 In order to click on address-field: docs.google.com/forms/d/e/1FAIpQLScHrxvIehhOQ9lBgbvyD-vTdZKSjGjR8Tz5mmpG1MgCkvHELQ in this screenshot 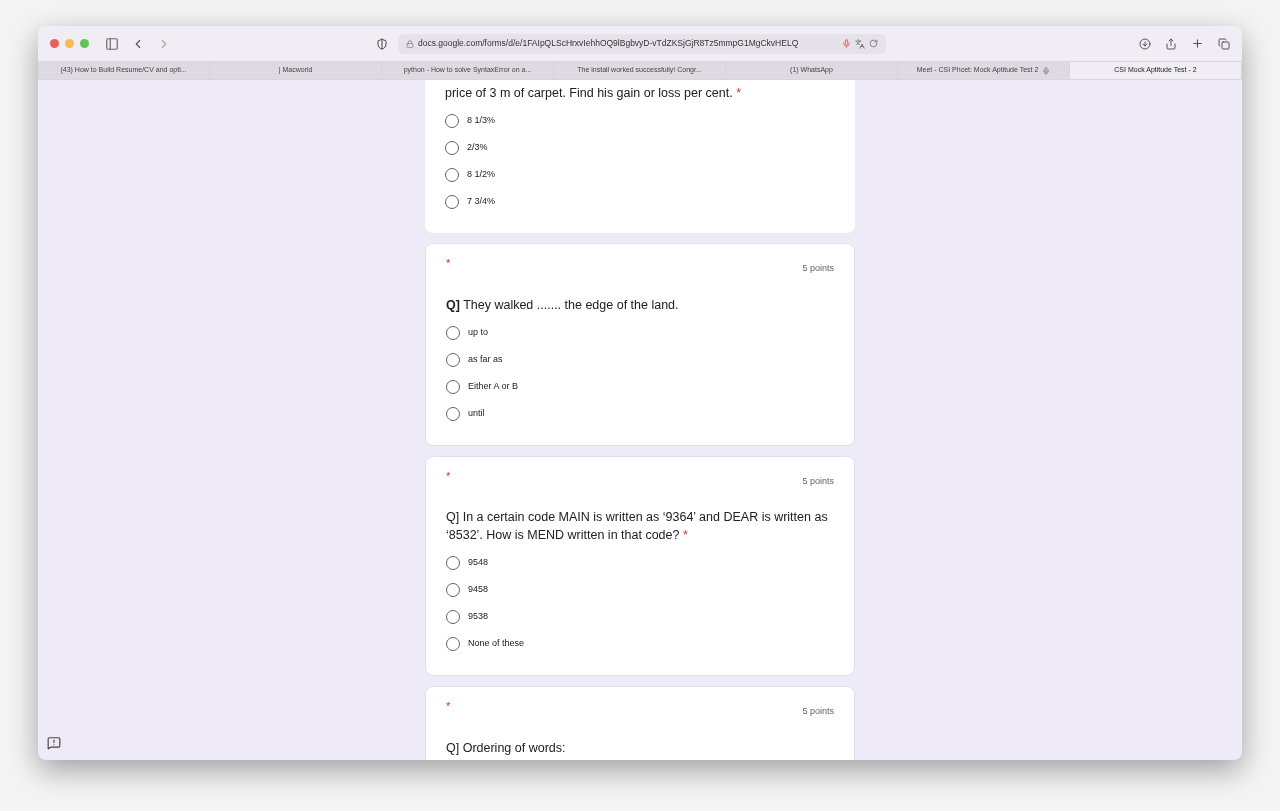, I will do `click(642, 43)`.